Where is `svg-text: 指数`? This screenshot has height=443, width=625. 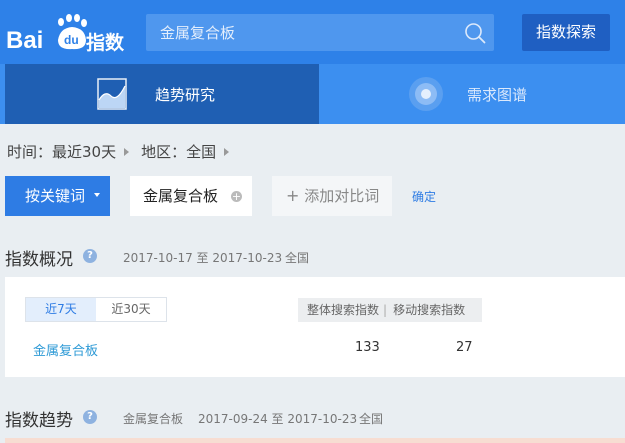 svg-text: 指数 is located at coordinates (105, 42).